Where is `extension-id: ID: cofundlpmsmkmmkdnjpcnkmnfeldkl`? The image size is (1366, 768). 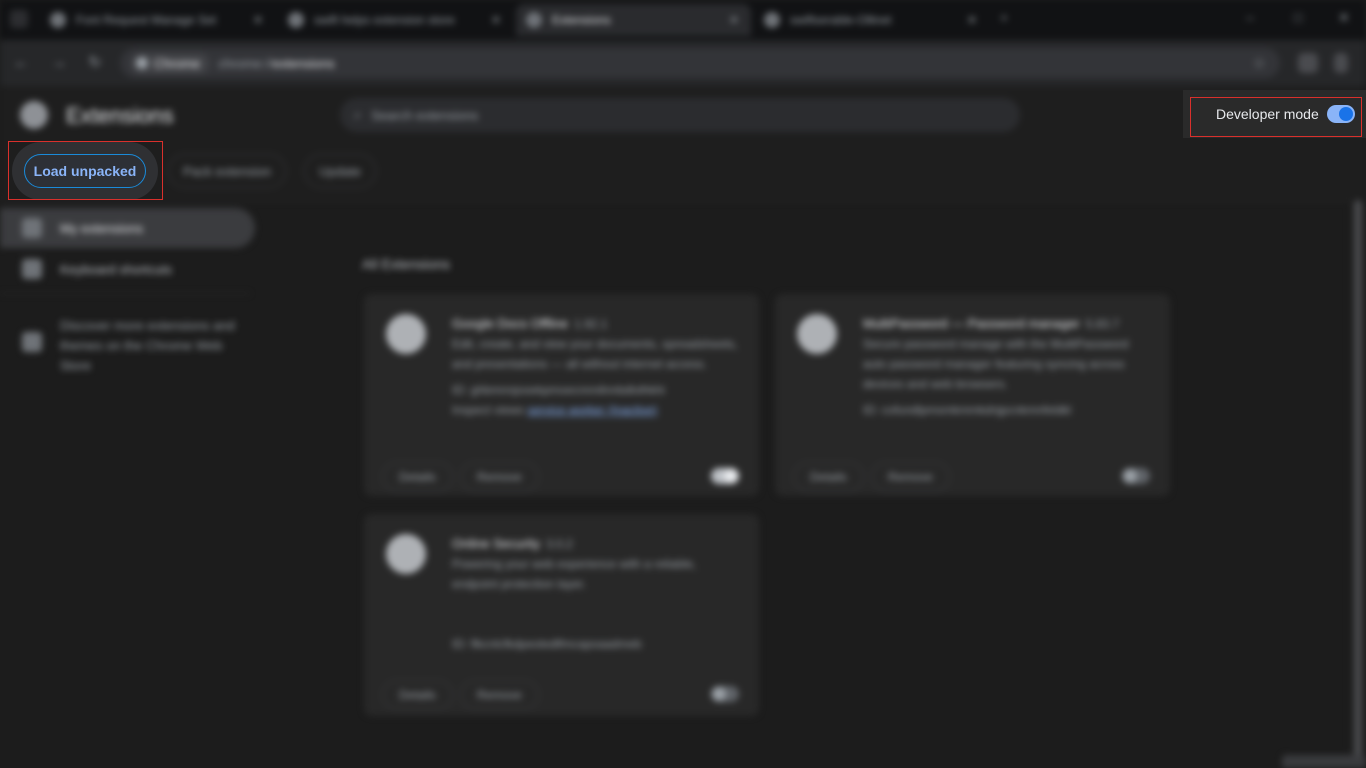
extension-id: ID: cofundlpmsmkmmkdnjpcnkmnfeldkl is located at coordinates (967, 410).